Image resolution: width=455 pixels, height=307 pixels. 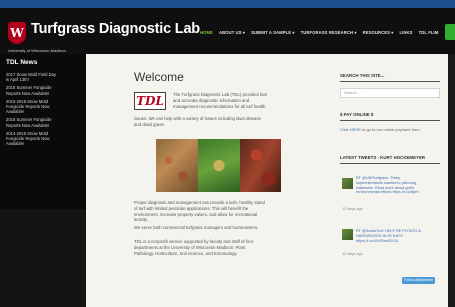 What do you see at coordinates (329, 32) in the screenshot?
I see `nav-turfgrass-research: TURFGRASS RESEARCH ▾` at bounding box center [329, 32].